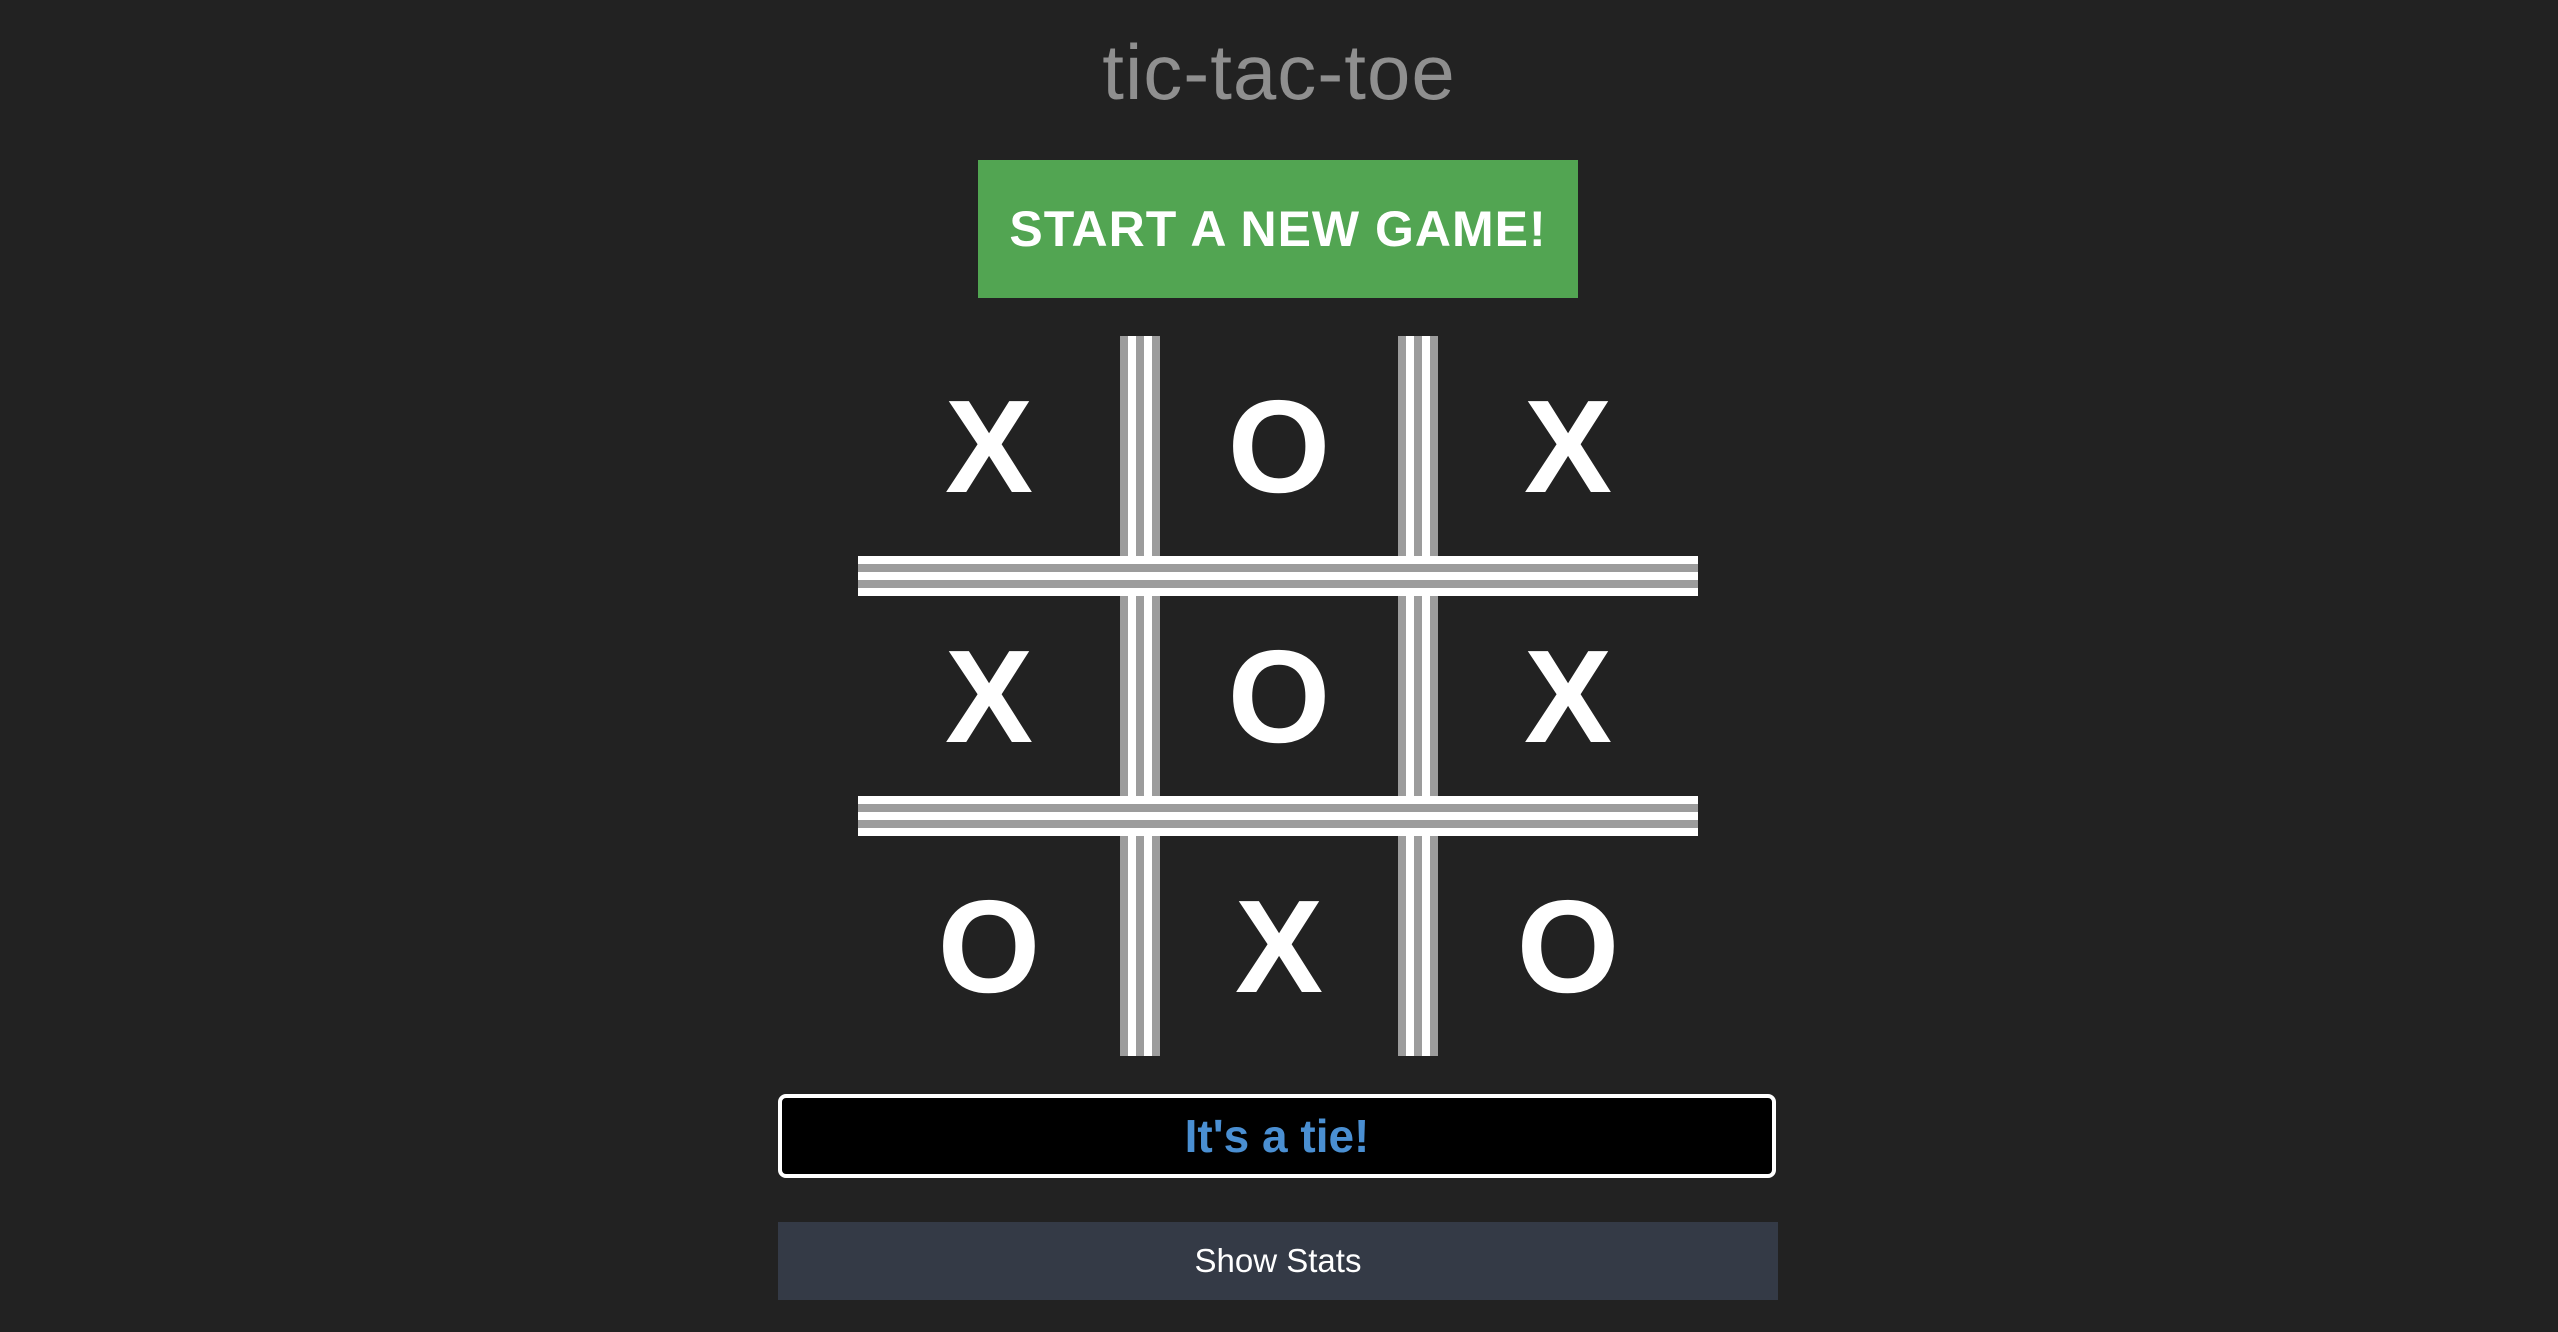 The height and width of the screenshot is (1332, 2558). What do you see at coordinates (1568, 446) in the screenshot?
I see `board-cell-3: X` at bounding box center [1568, 446].